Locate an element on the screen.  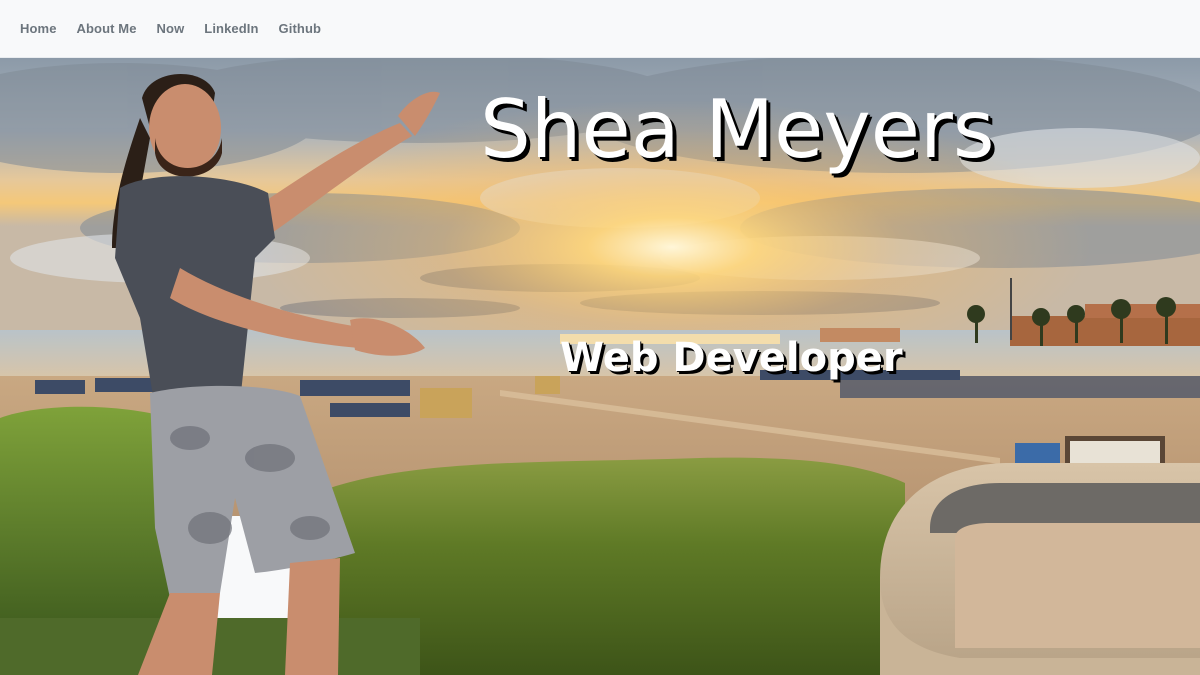
nav-link-now: Now is located at coordinates (171, 28).